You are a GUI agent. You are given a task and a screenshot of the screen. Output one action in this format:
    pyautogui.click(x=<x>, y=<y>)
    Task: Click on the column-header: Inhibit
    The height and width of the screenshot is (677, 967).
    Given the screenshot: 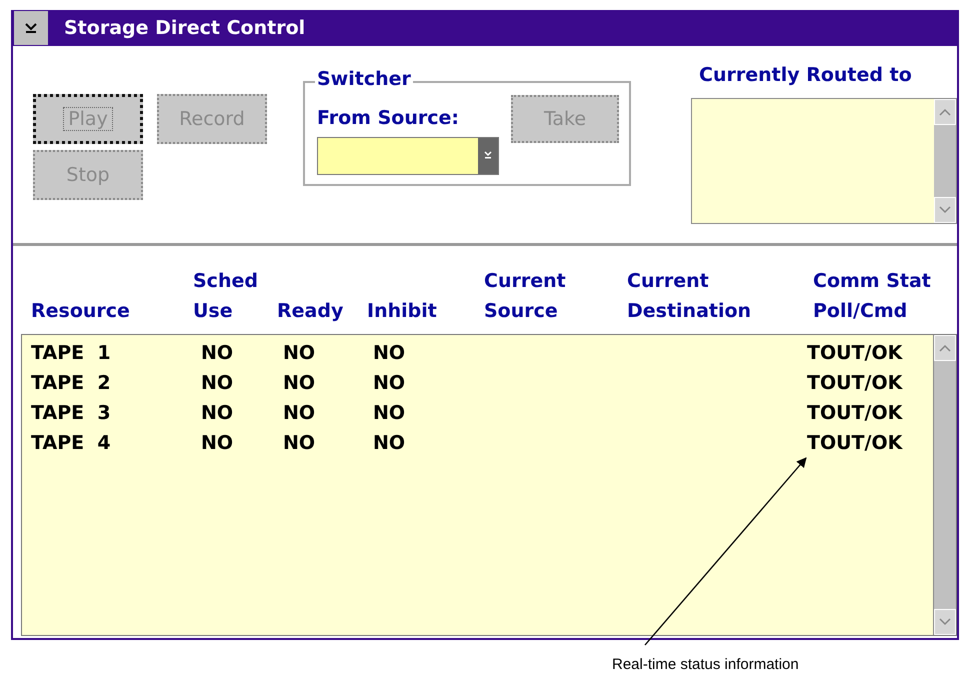 What is the action you would take?
    pyautogui.click(x=402, y=311)
    